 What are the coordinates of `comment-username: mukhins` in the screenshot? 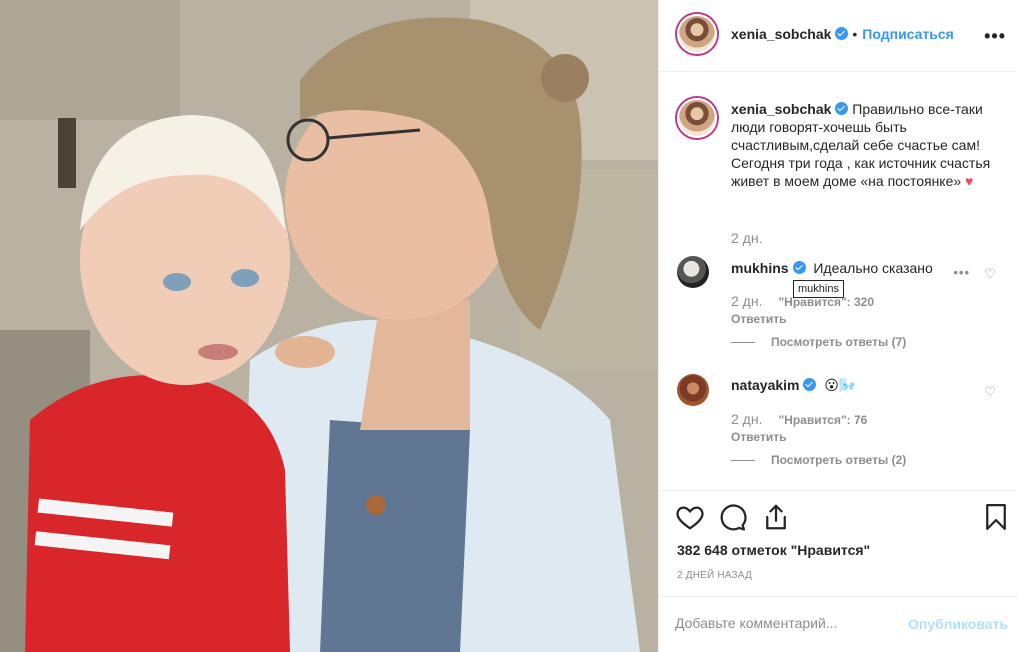 It's located at (760, 268).